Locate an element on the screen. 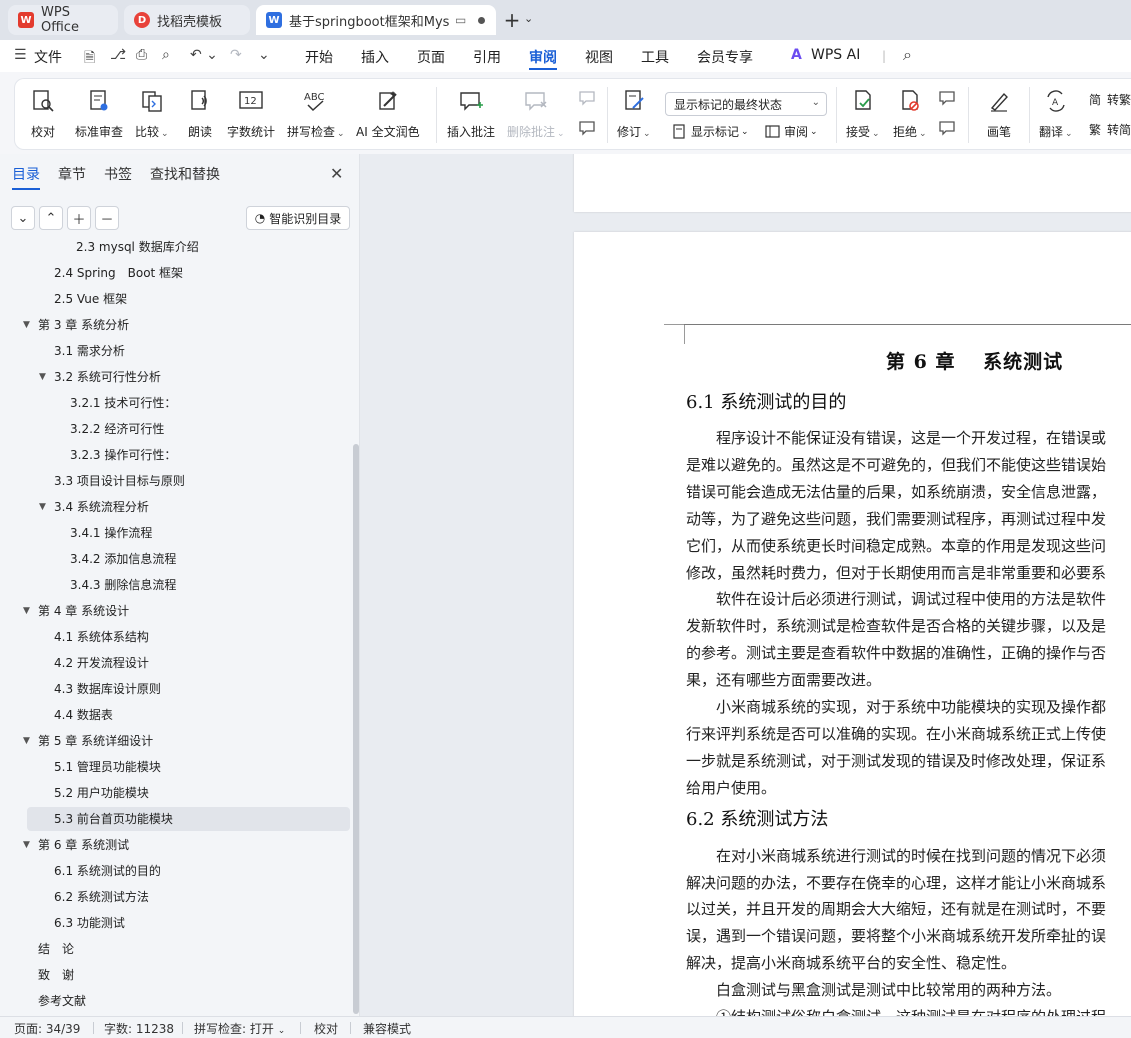 The image size is (1131, 1038). toc-item: 4.3 数据库设计原则 is located at coordinates (107, 689).